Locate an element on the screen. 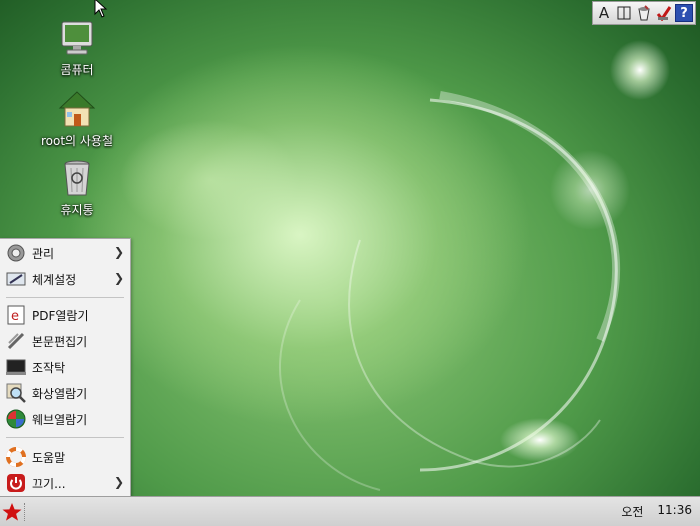 This screenshot has height=526, width=700. web-browser-globe-icon is located at coordinates (16, 419).